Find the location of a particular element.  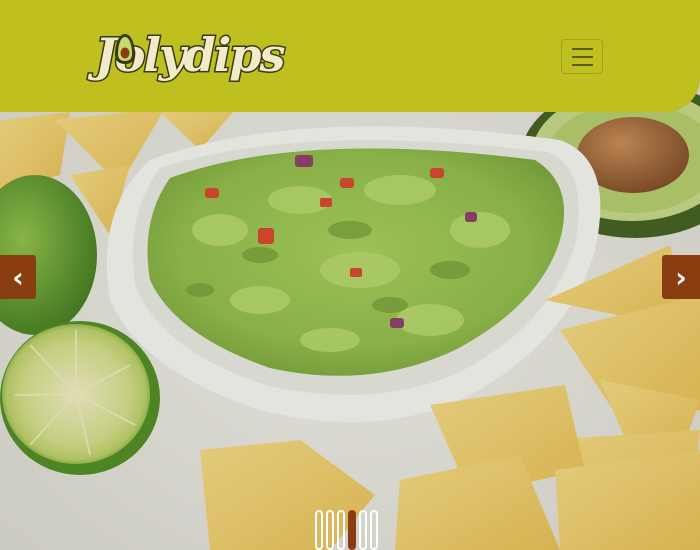

carousel-prev-button: ‹ is located at coordinates (18, 277).